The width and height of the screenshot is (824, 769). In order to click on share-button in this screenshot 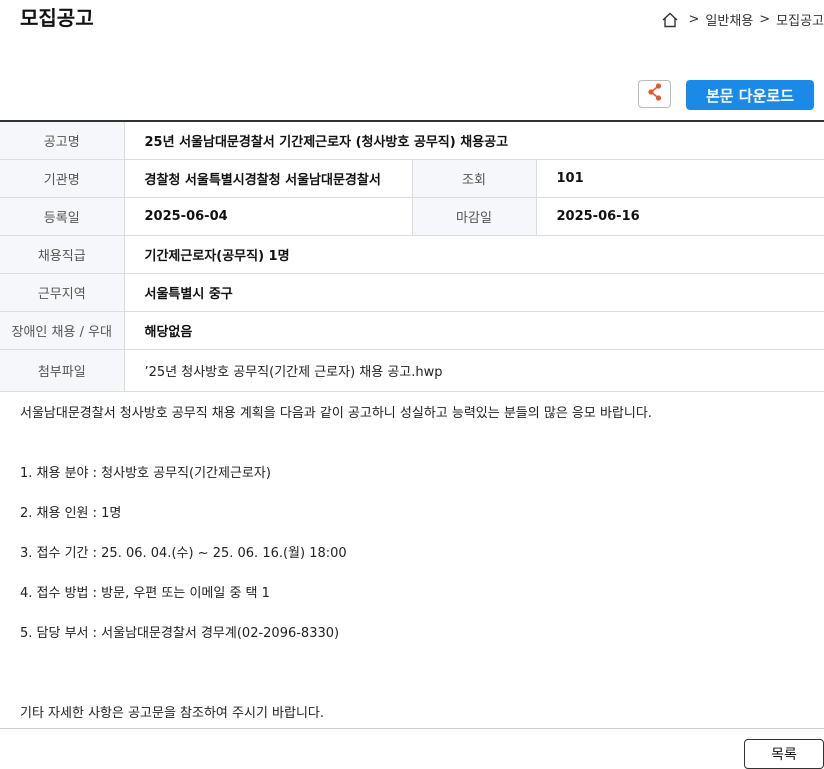, I will do `click(654, 94)`.